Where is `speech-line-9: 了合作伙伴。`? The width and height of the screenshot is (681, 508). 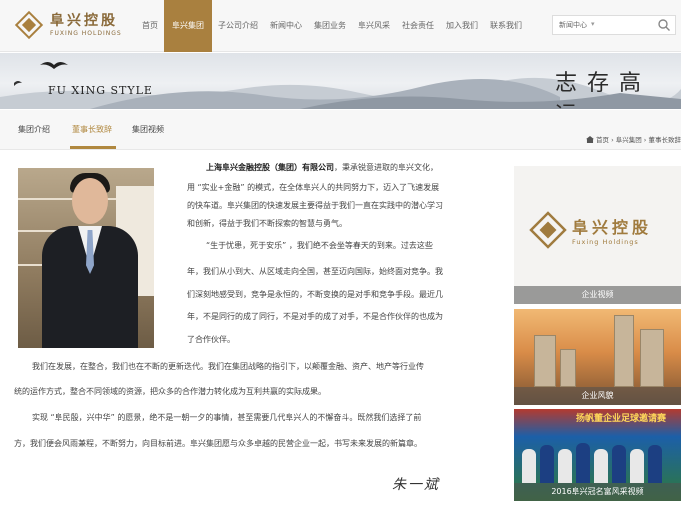 speech-line-9: 了合作伙伴。 is located at coordinates (211, 339).